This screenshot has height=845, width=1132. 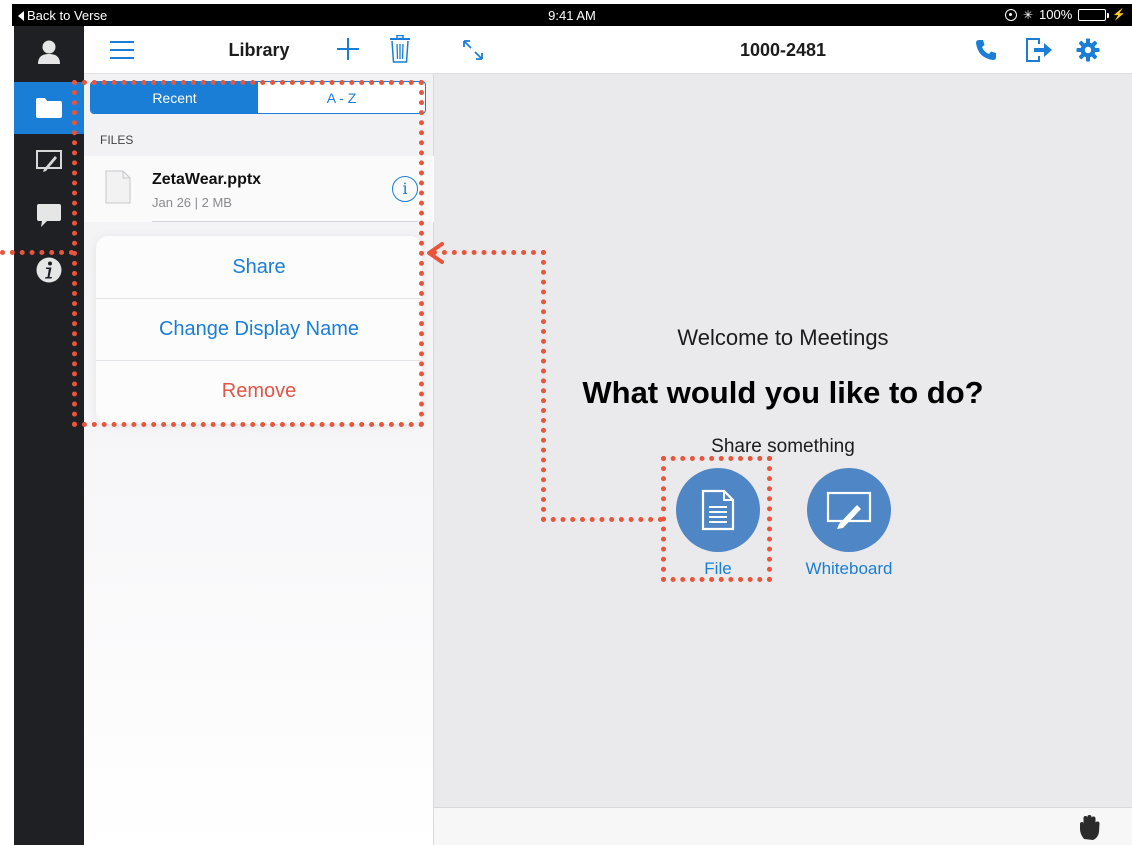 I want to click on library-header: Library, so click(x=259, y=50).